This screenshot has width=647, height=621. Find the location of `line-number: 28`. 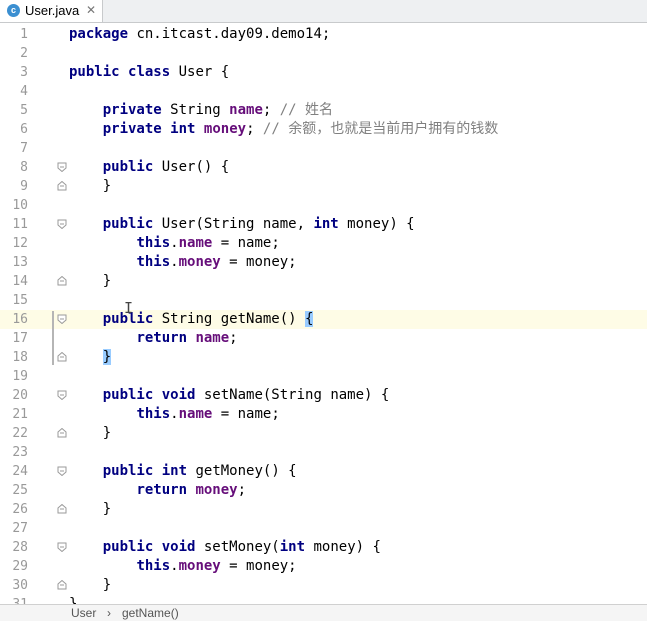

line-number: 28 is located at coordinates (20, 547).